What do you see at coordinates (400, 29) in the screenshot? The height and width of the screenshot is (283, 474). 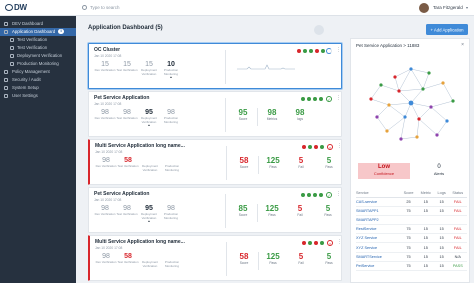 I see `add-application-button: + Add Application` at bounding box center [400, 29].